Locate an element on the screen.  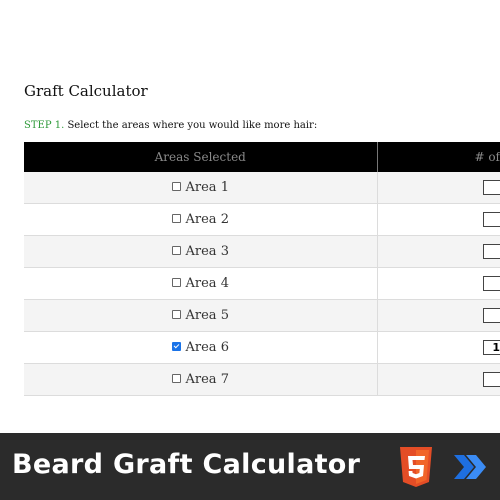
area-6-checkbox is located at coordinates (176, 346).